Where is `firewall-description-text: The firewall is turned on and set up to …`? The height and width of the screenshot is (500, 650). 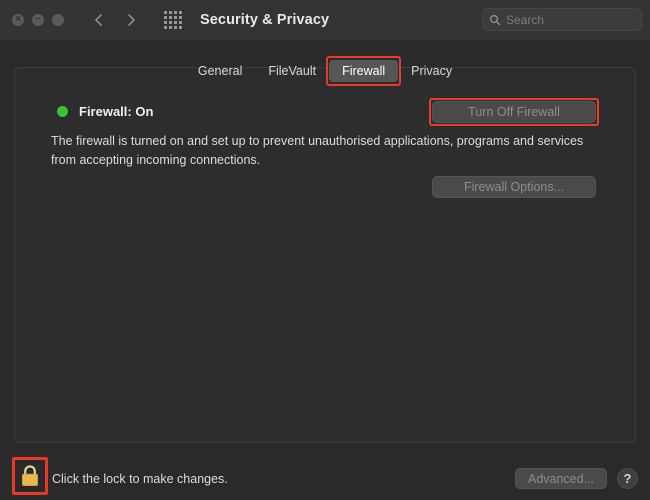 firewall-description-text: The firewall is turned on and set up to … is located at coordinates (317, 150).